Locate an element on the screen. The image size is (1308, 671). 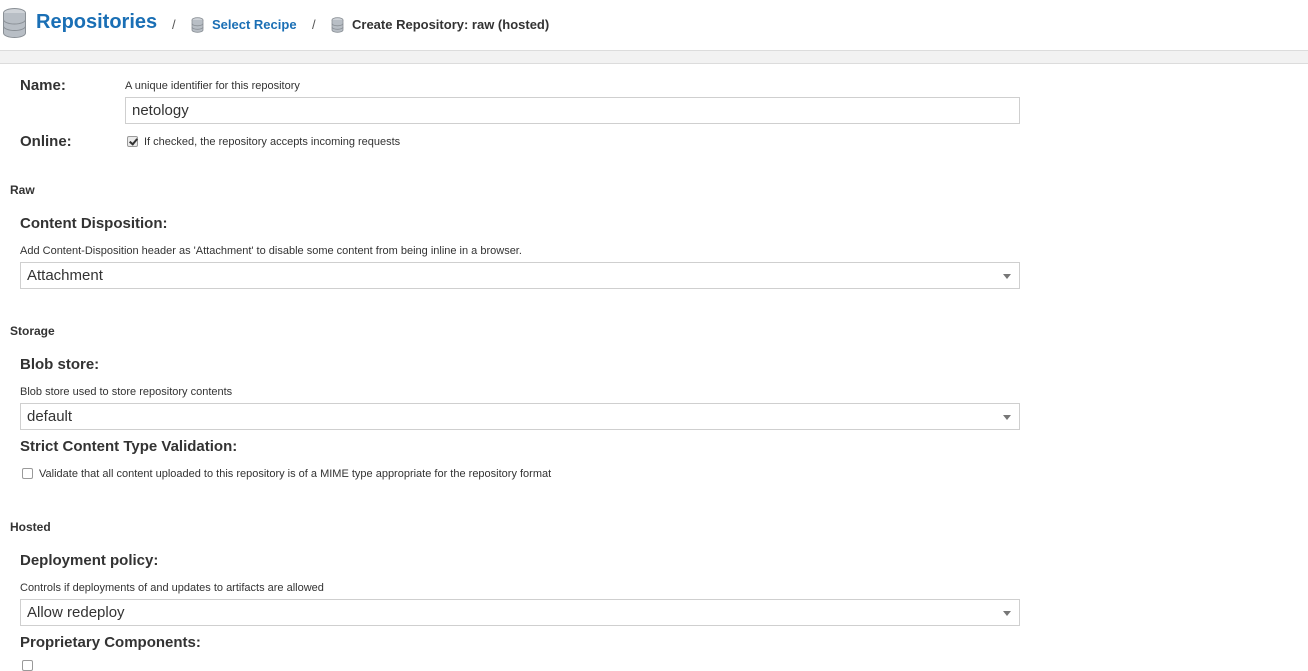
name-help: A unique identifier for this repository is located at coordinates (212, 86).